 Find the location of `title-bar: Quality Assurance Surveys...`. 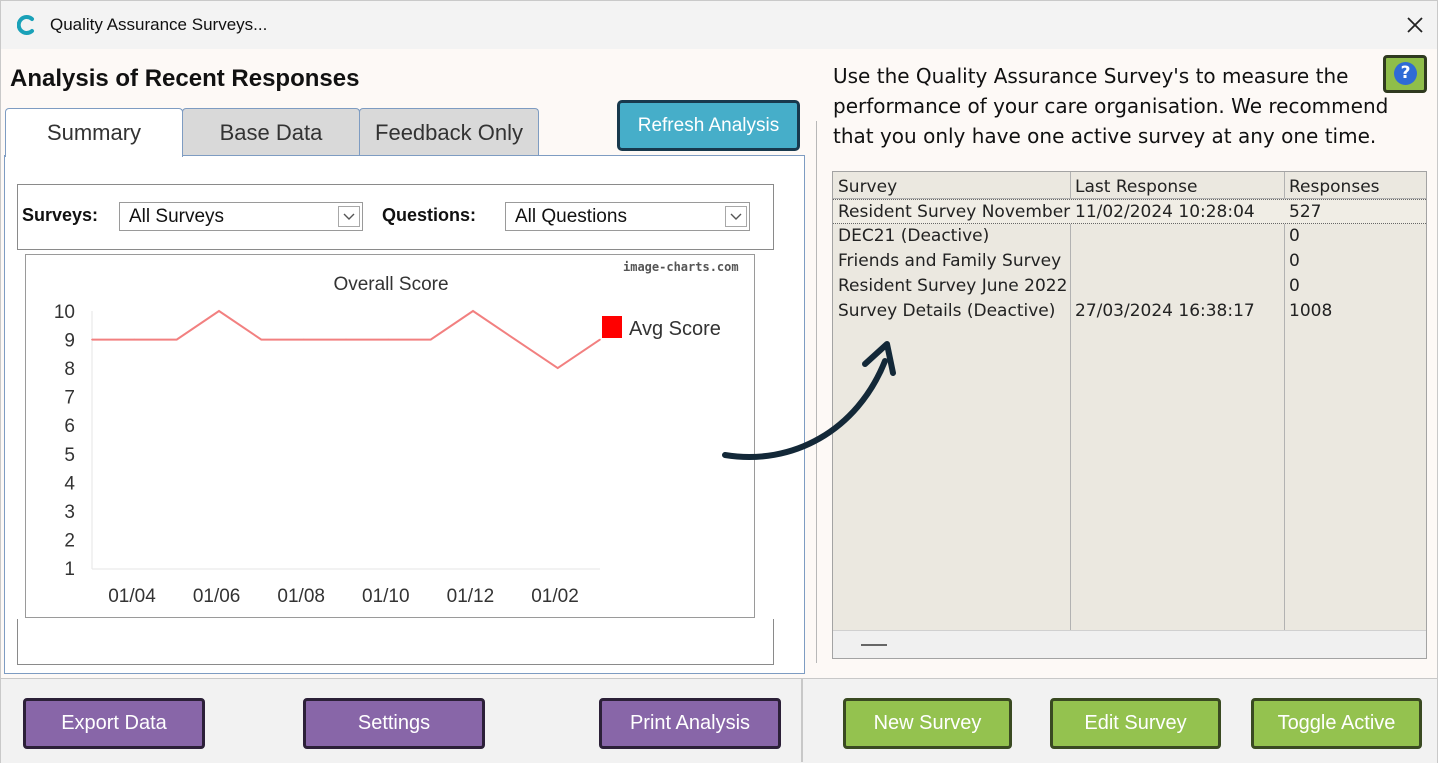

title-bar: Quality Assurance Surveys... is located at coordinates (719, 25).